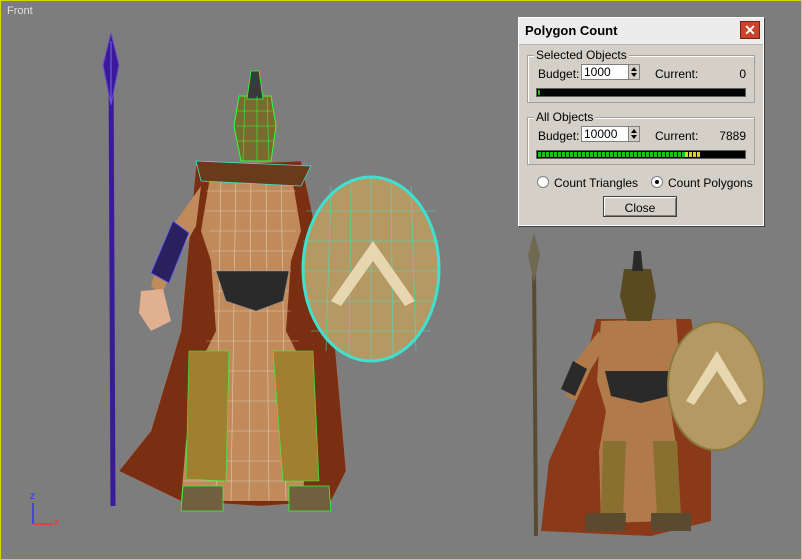 The image size is (802, 560). Describe the element at coordinates (559, 74) in the screenshot. I see `selected-budget-label: Budget:` at that location.